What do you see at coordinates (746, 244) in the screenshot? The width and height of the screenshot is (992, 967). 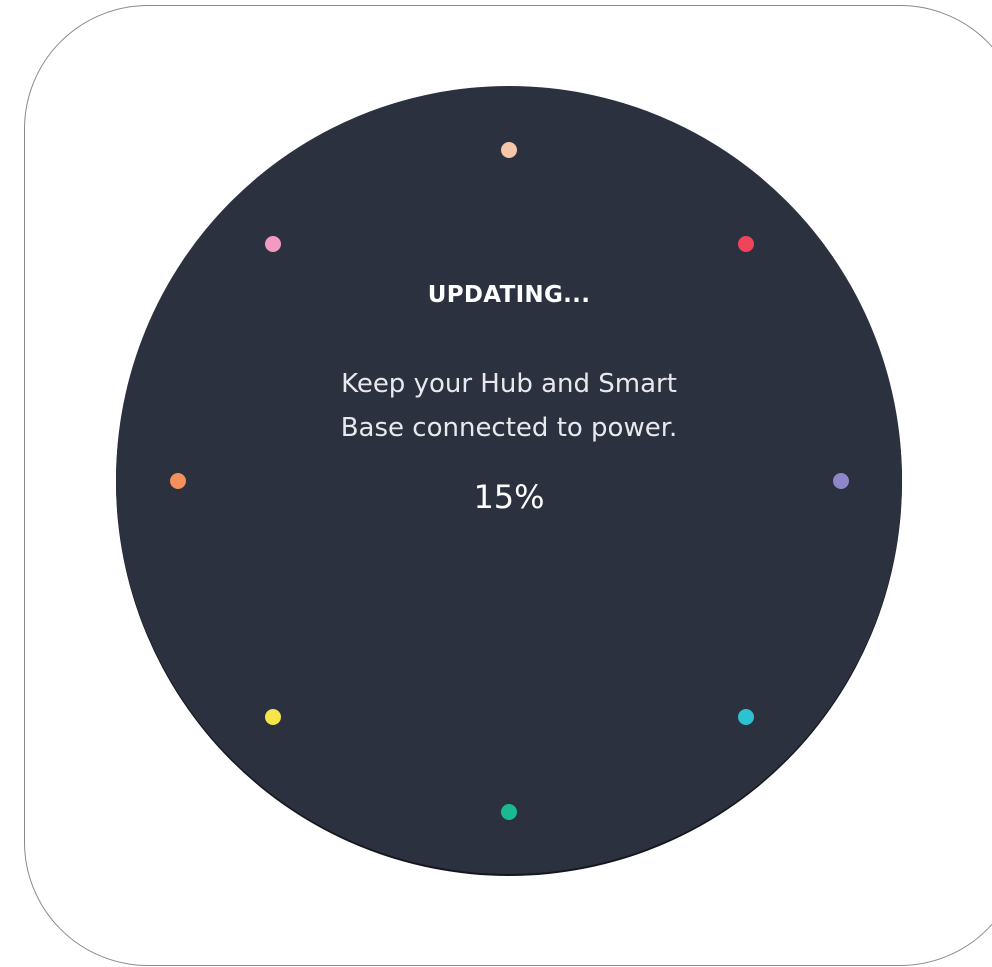 I see `dot-top-right` at bounding box center [746, 244].